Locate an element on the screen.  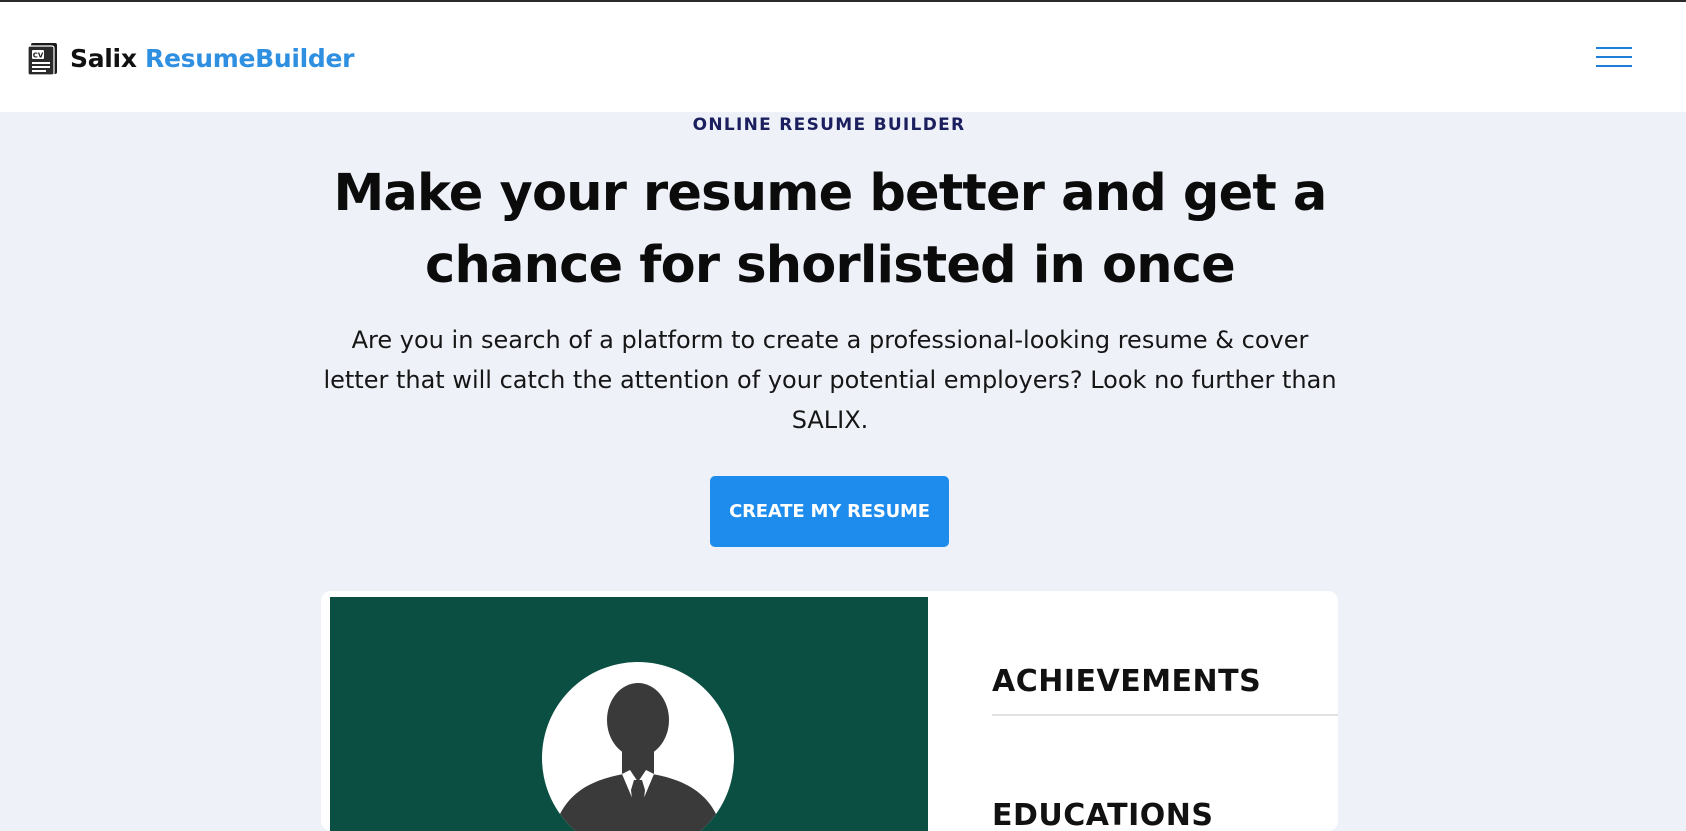
hamburger-menu-icon is located at coordinates (1614, 57).